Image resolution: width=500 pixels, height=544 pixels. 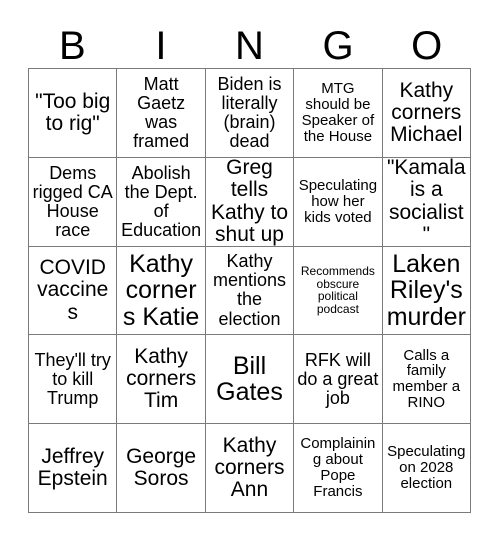 I want to click on bingo-cell-label: Jeffrey Epstein, so click(x=72, y=467).